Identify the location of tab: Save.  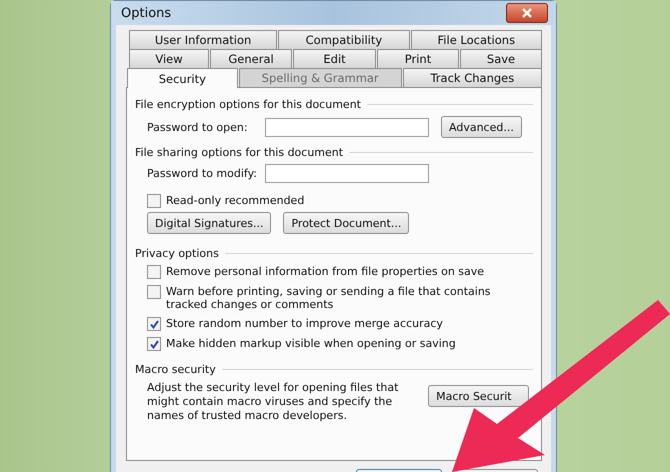
(501, 58).